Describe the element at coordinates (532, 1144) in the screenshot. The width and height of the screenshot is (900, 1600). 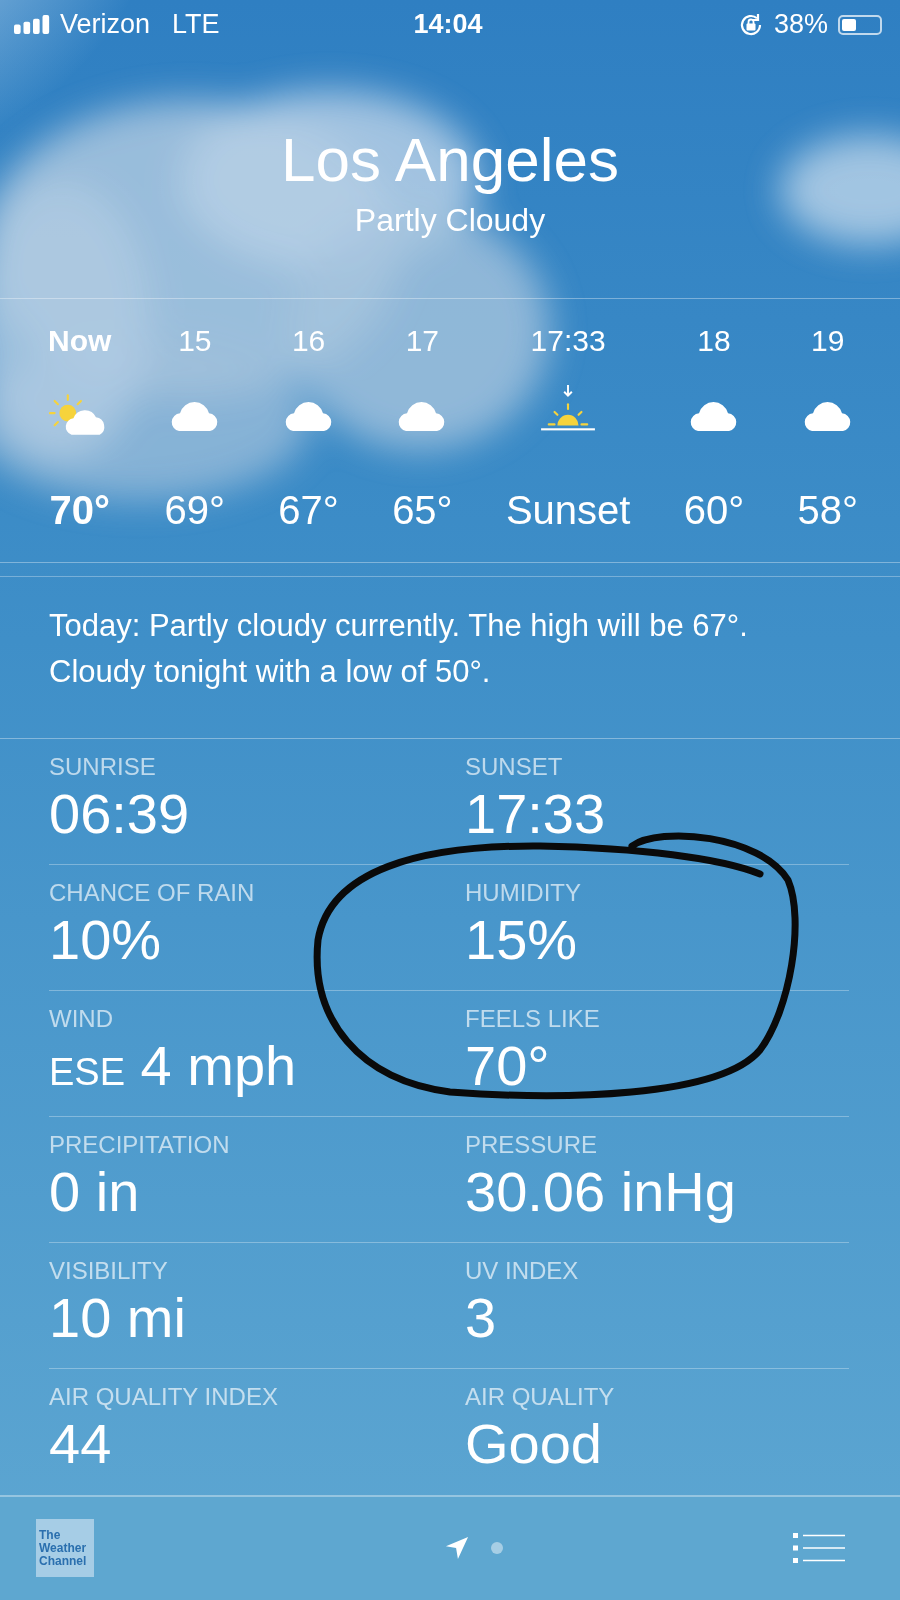
I see `detail-label: PRESSURE` at that location.